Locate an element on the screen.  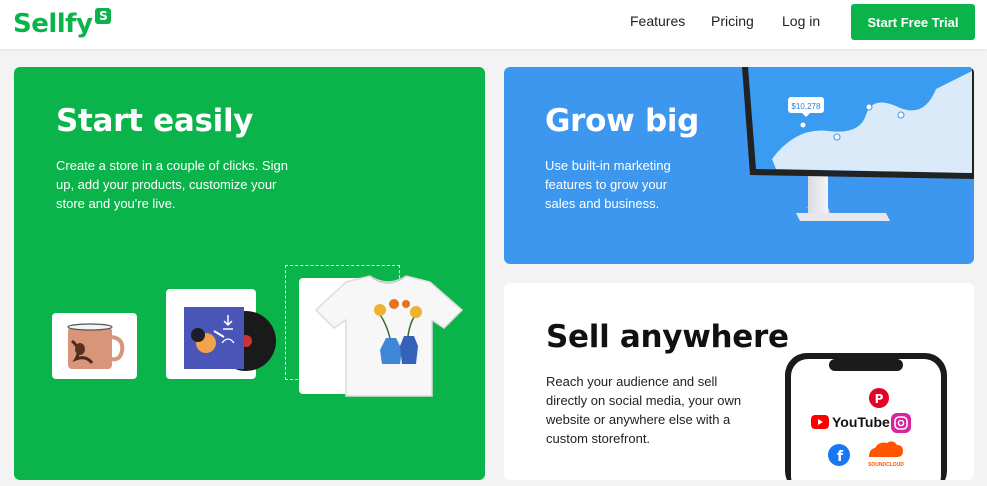
instagram-icon is located at coordinates (901, 423).